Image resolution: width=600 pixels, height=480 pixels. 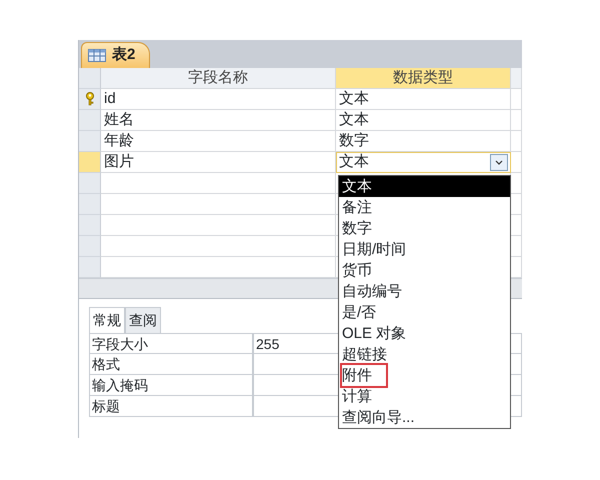 I want to click on field-name-cell: 姓名, so click(x=218, y=120).